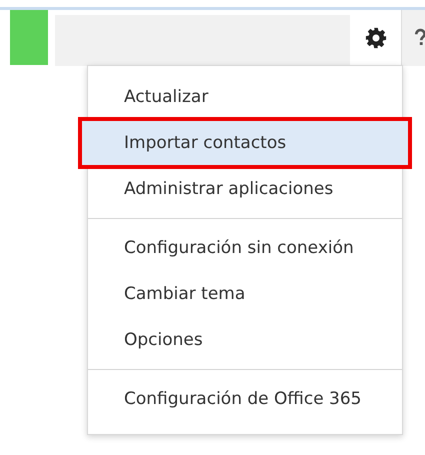  What do you see at coordinates (245, 248) in the screenshot?
I see `menu-item: Configuración sin conexión` at bounding box center [245, 248].